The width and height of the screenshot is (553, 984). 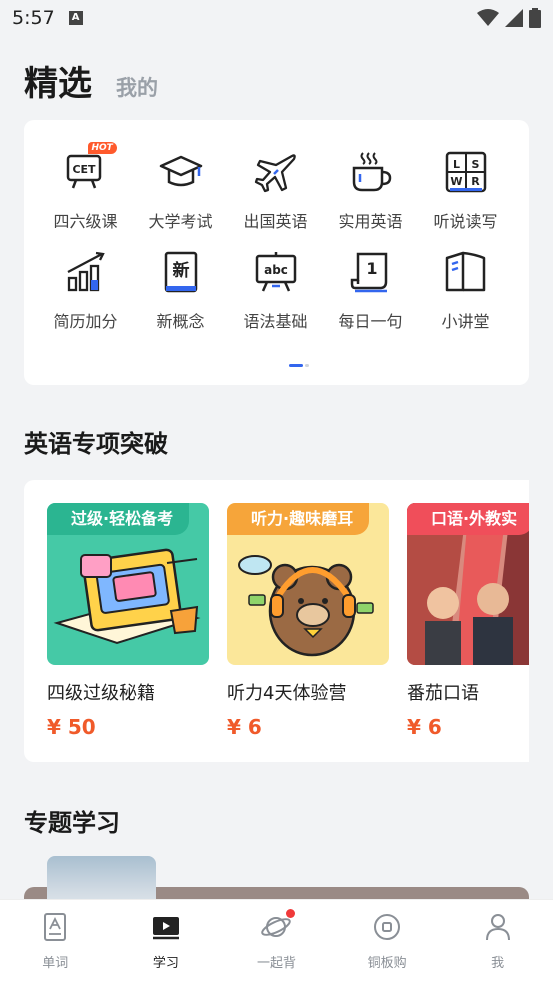 I want to click on category-label: 小讲堂, so click(x=465, y=321).